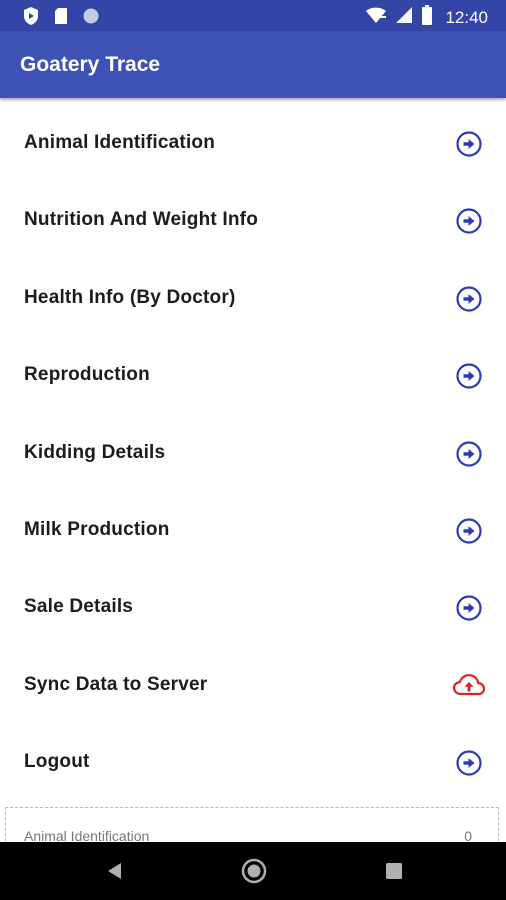  I want to click on status-right-icons: 12:40, so click(426, 17).